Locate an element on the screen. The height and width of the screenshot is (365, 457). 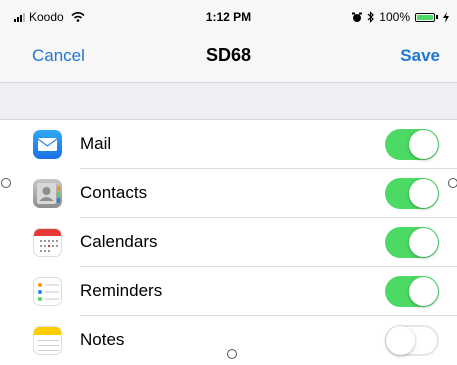
item-label: Contacts is located at coordinates (114, 192).